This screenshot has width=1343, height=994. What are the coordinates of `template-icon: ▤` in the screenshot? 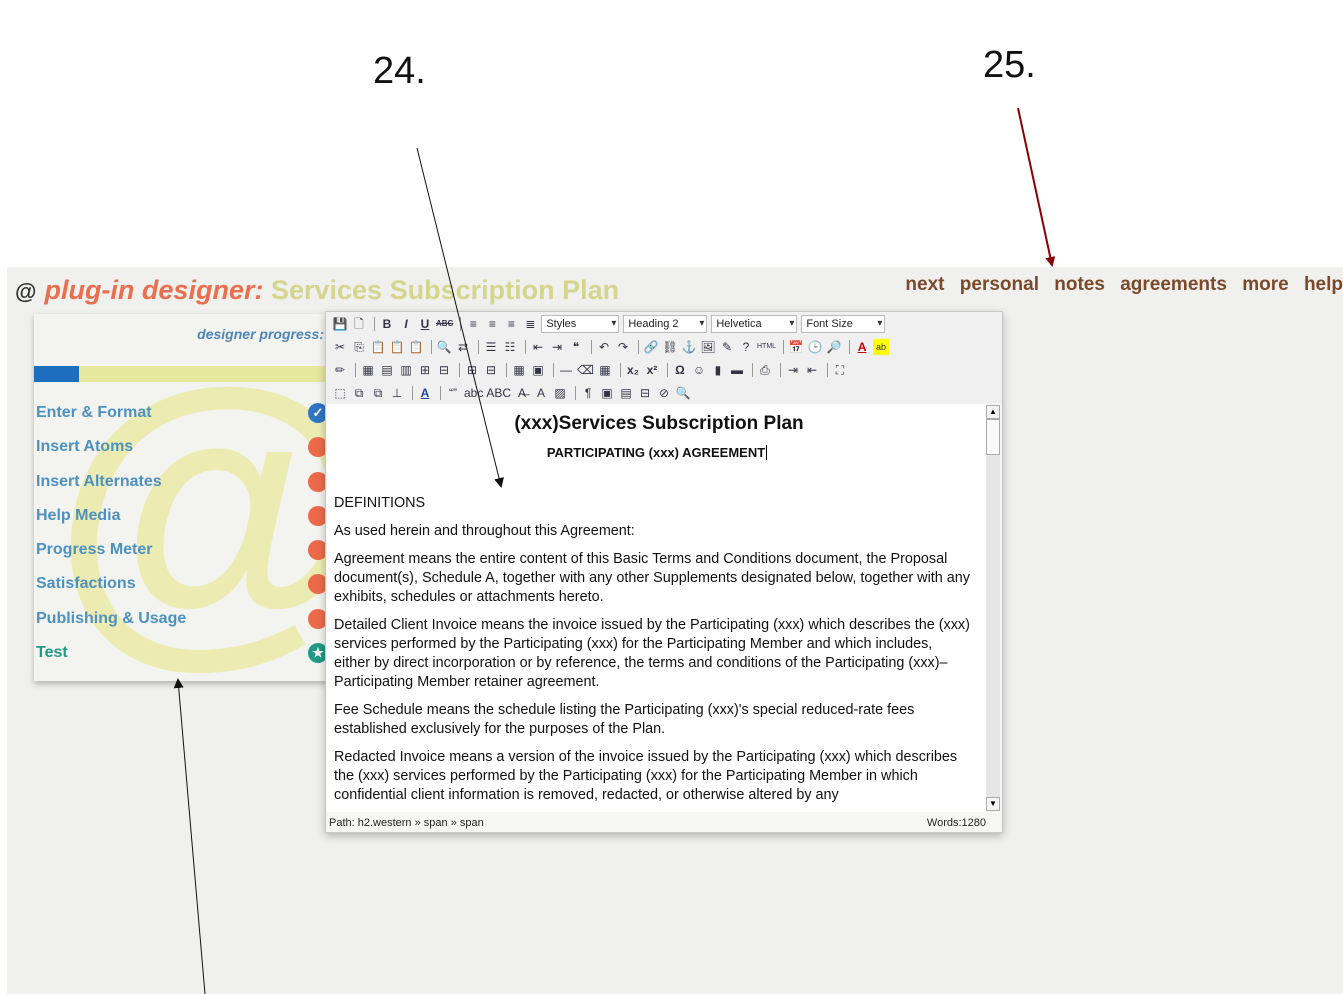 It's located at (626, 393).